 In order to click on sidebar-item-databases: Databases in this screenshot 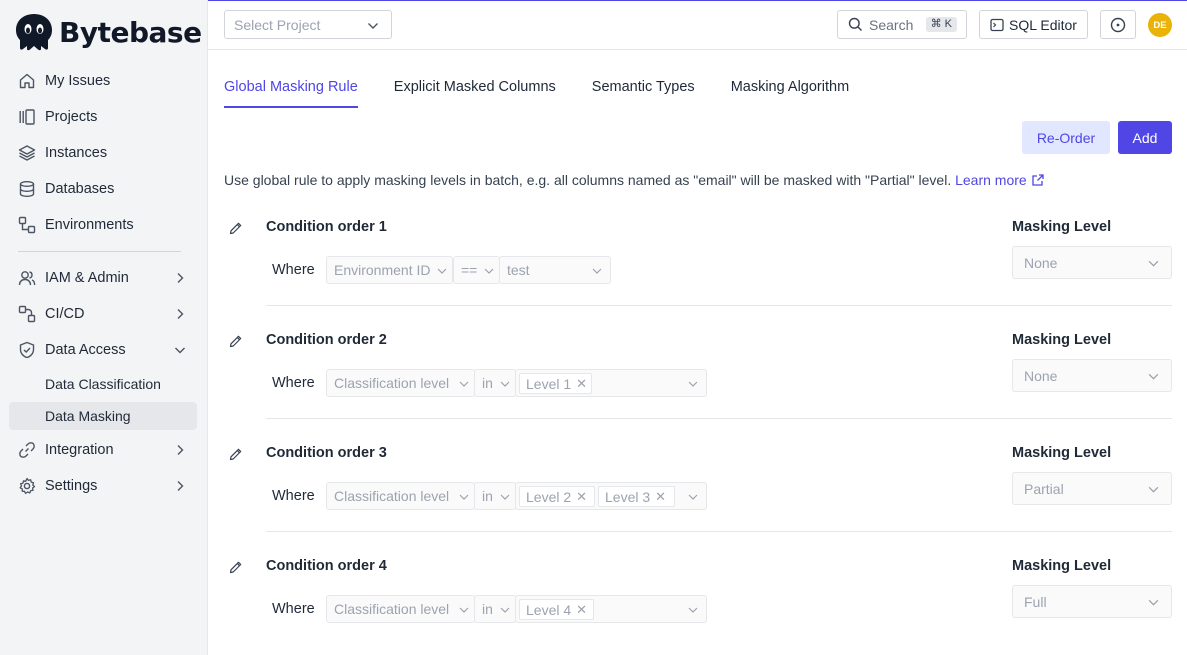, I will do `click(103, 189)`.